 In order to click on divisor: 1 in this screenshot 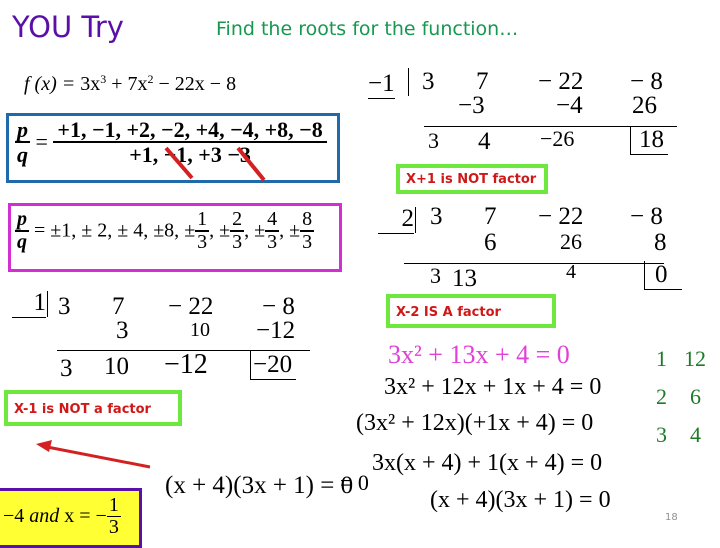, I will do `click(29, 303)`.